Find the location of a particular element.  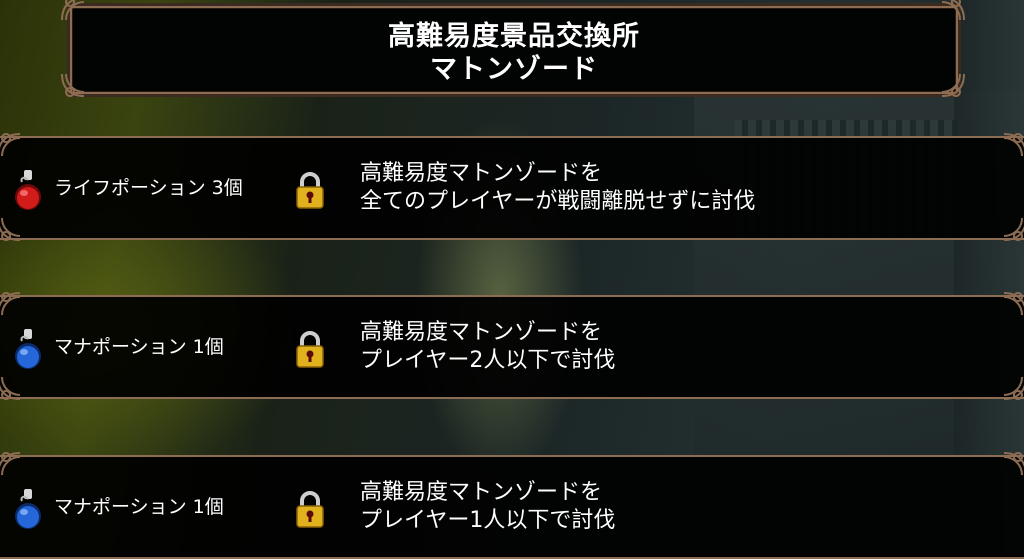

condition-line-2: プレイヤー1人以下で討伐 is located at coordinates (488, 520).